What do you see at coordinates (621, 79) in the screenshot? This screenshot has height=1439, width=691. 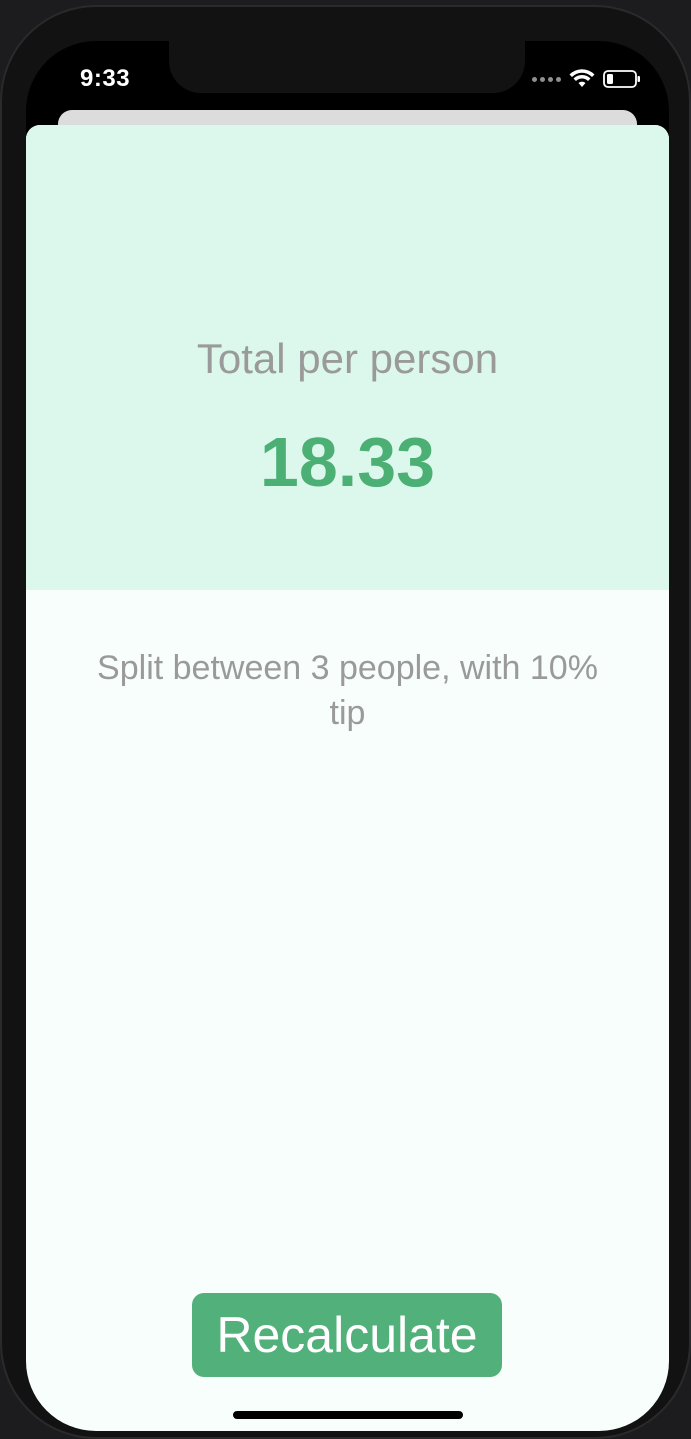 I see `battery-icon` at bounding box center [621, 79].